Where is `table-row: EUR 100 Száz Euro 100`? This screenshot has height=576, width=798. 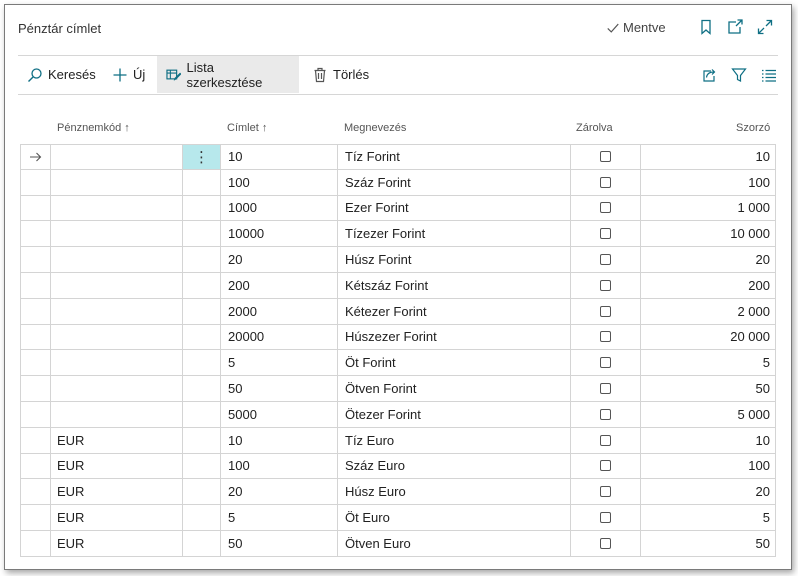
table-row: EUR 100 Száz Euro 100 is located at coordinates (398, 466).